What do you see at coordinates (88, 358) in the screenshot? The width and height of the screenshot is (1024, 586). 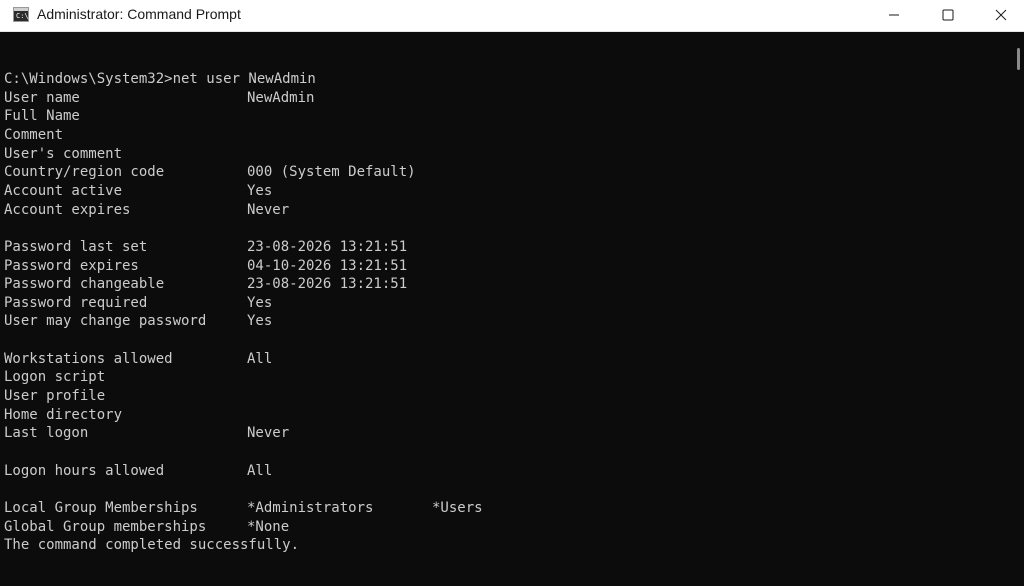 I see `console-line-label: Workstations allowed` at bounding box center [88, 358].